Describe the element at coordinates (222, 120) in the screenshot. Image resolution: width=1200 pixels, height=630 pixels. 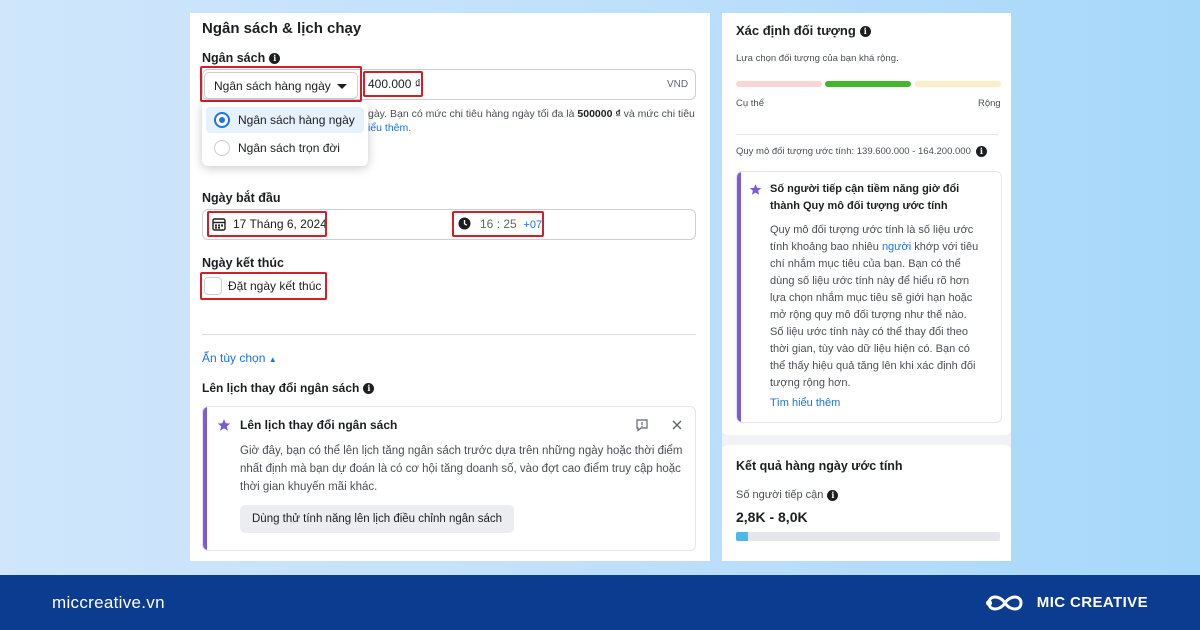
I see `radio-selected` at that location.